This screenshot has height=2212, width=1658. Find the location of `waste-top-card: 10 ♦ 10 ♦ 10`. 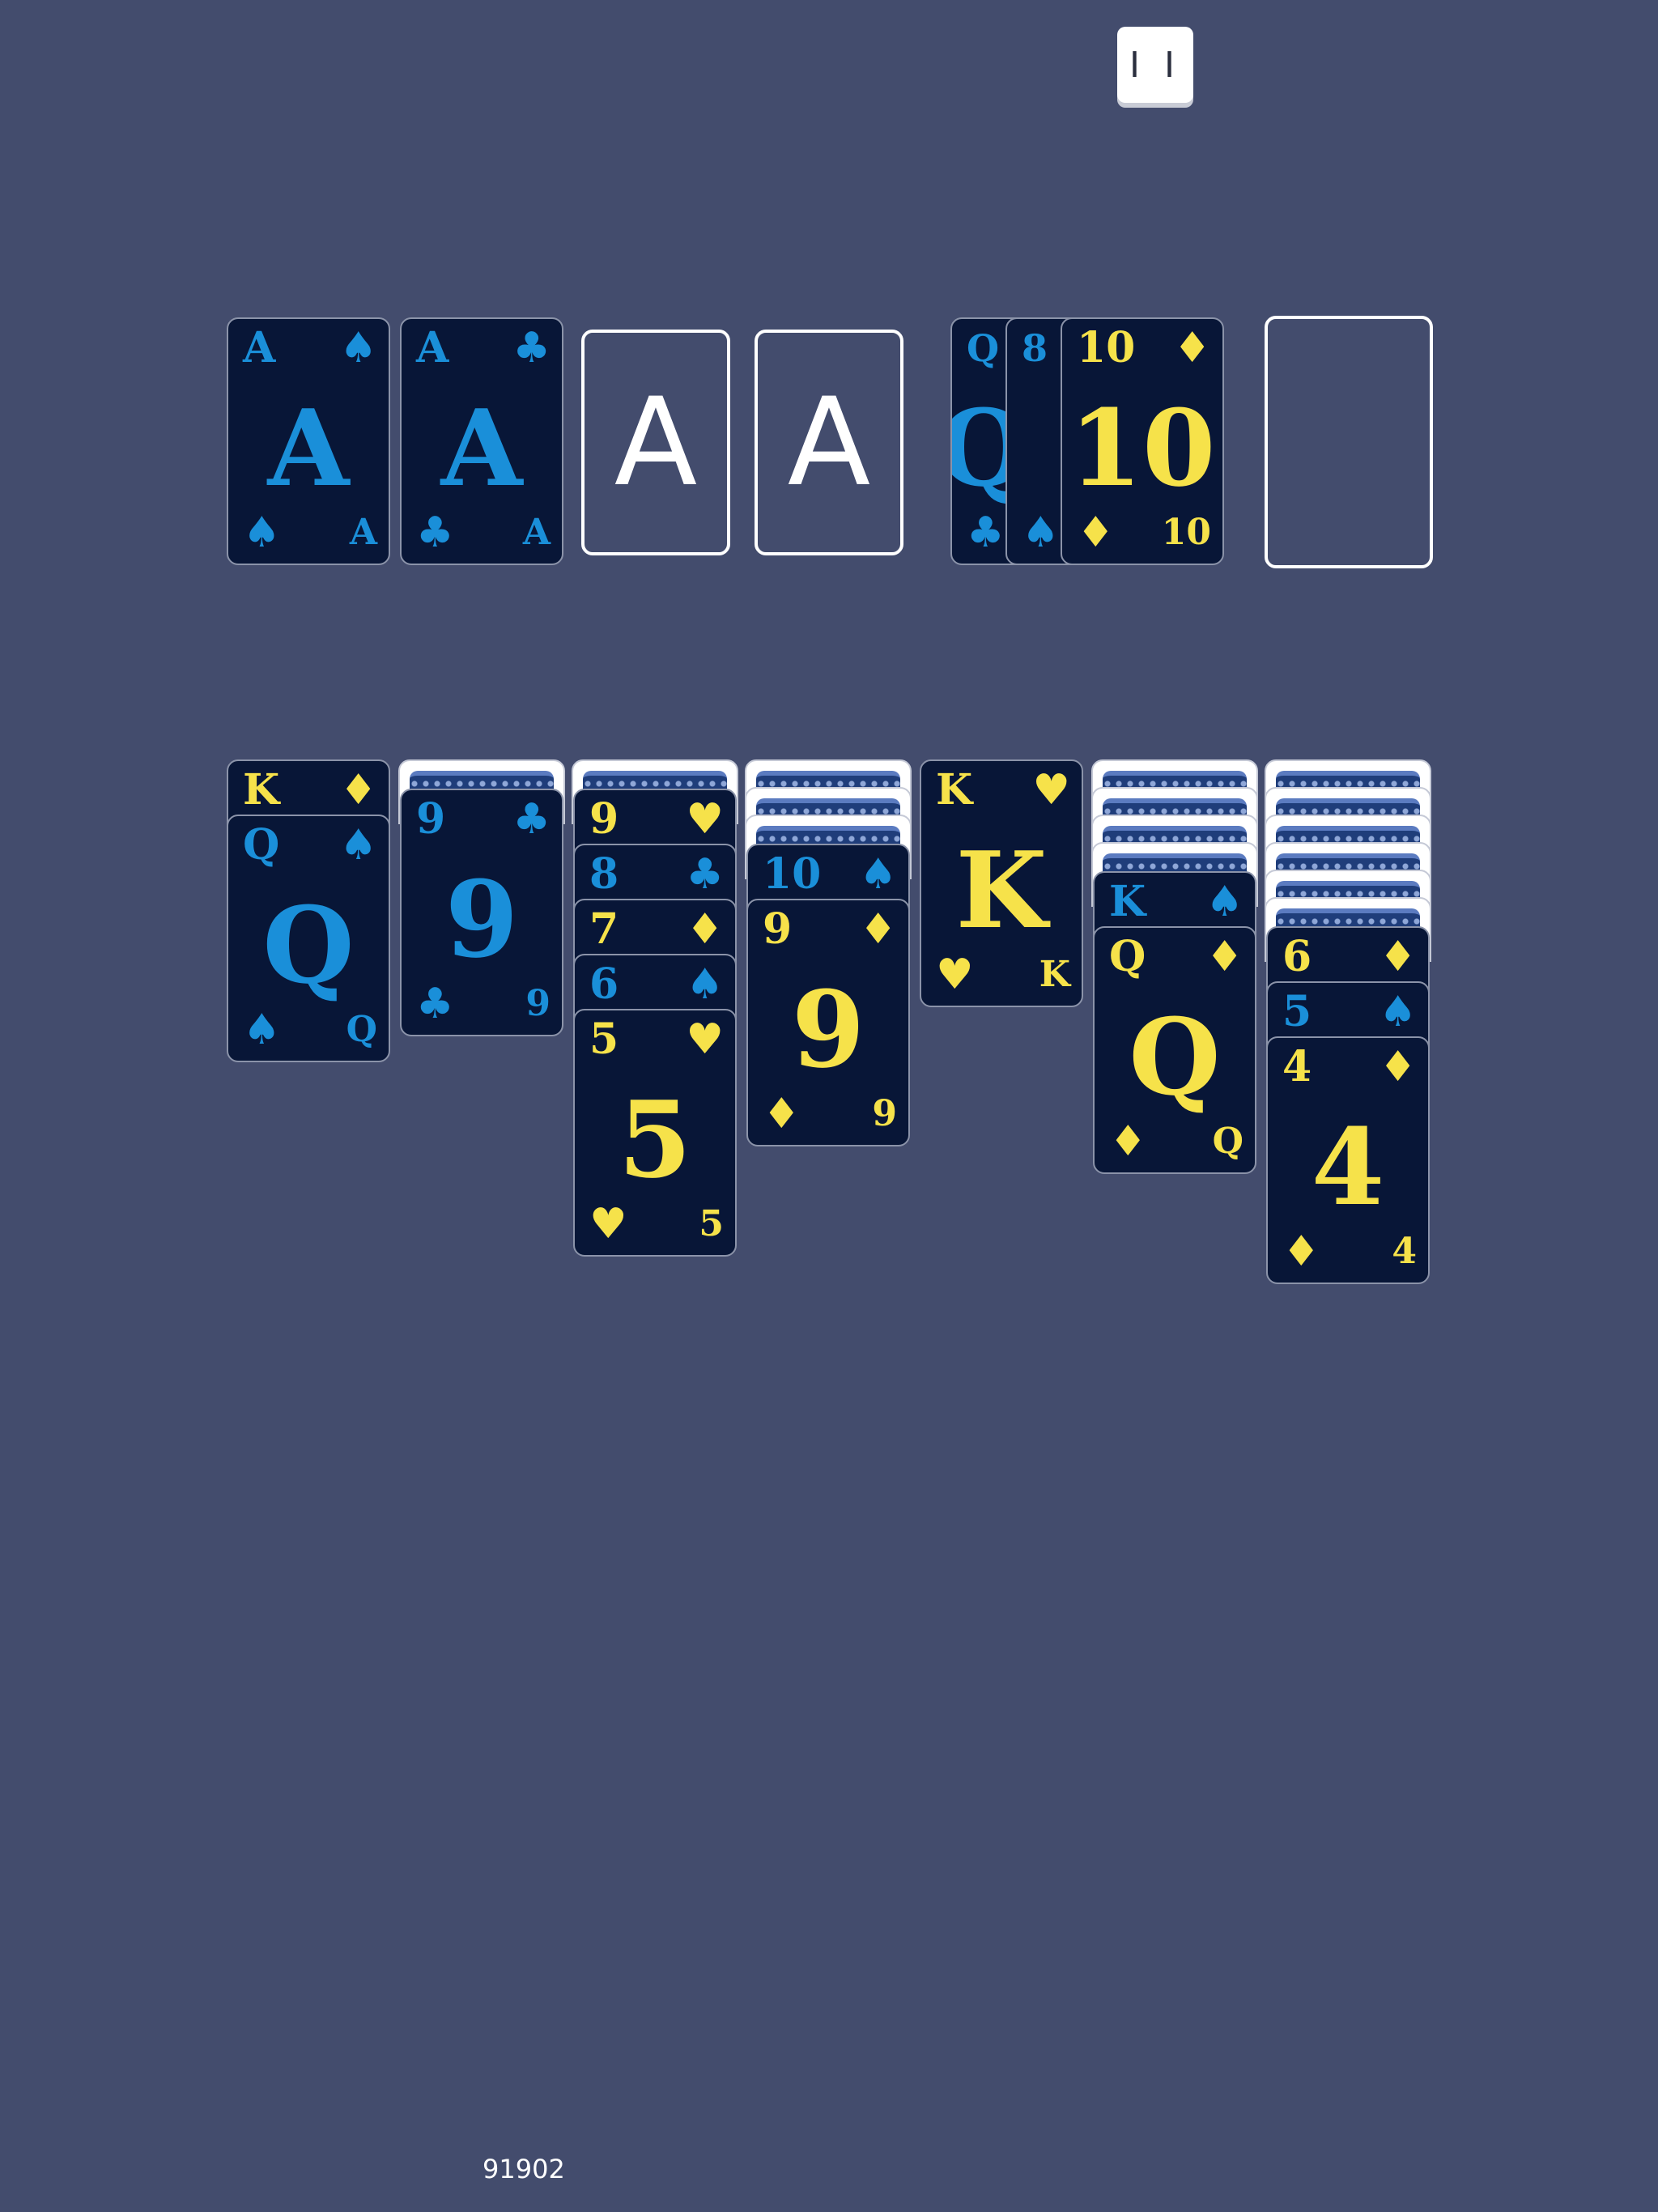

waste-top-card: 10 ♦ 10 ♦ 10 is located at coordinates (1142, 441).